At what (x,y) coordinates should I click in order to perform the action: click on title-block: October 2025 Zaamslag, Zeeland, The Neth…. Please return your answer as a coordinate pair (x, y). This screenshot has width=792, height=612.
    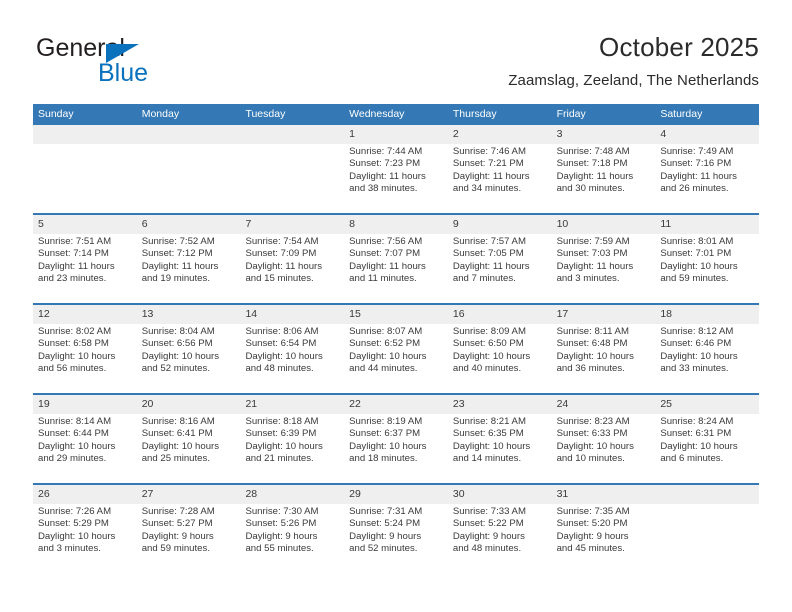
    Looking at the image, I should click on (509, 61).